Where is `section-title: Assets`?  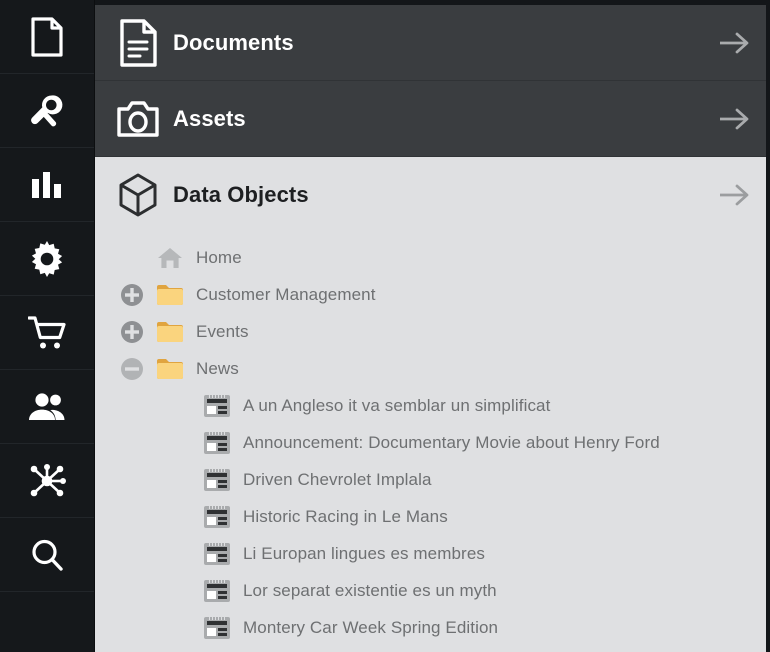 section-title: Assets is located at coordinates (209, 118).